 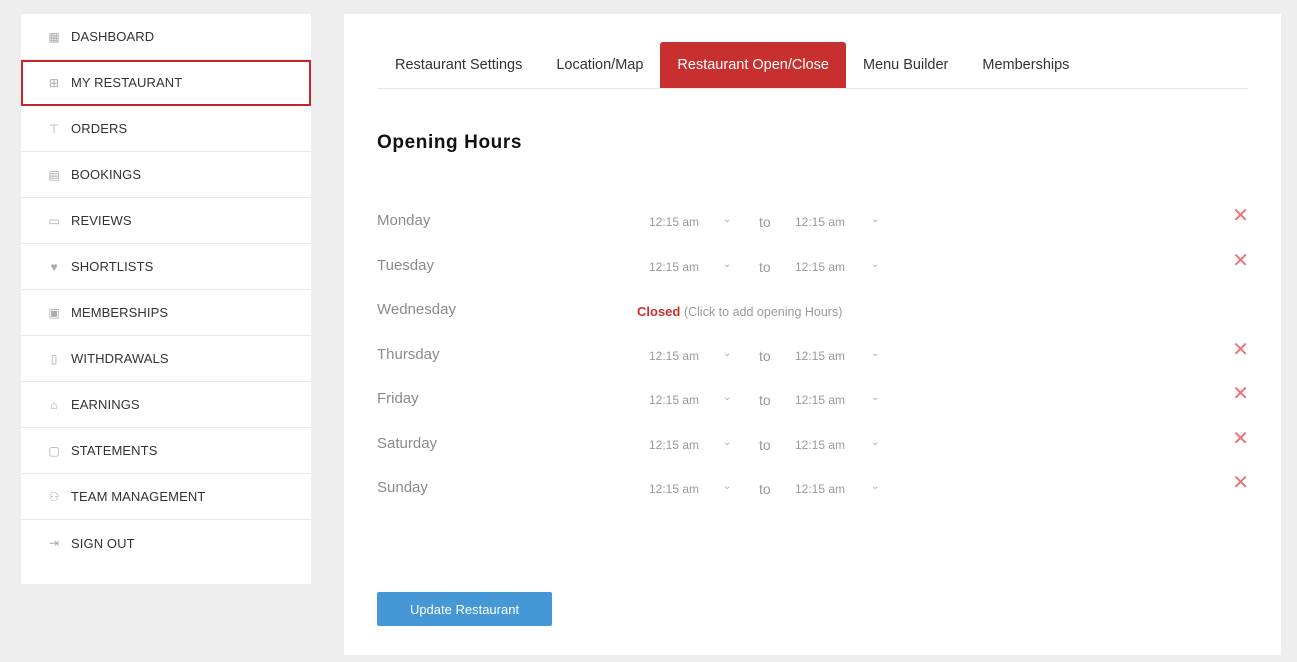 I want to click on tab-menu-builder: Menu Builder, so click(x=905, y=65).